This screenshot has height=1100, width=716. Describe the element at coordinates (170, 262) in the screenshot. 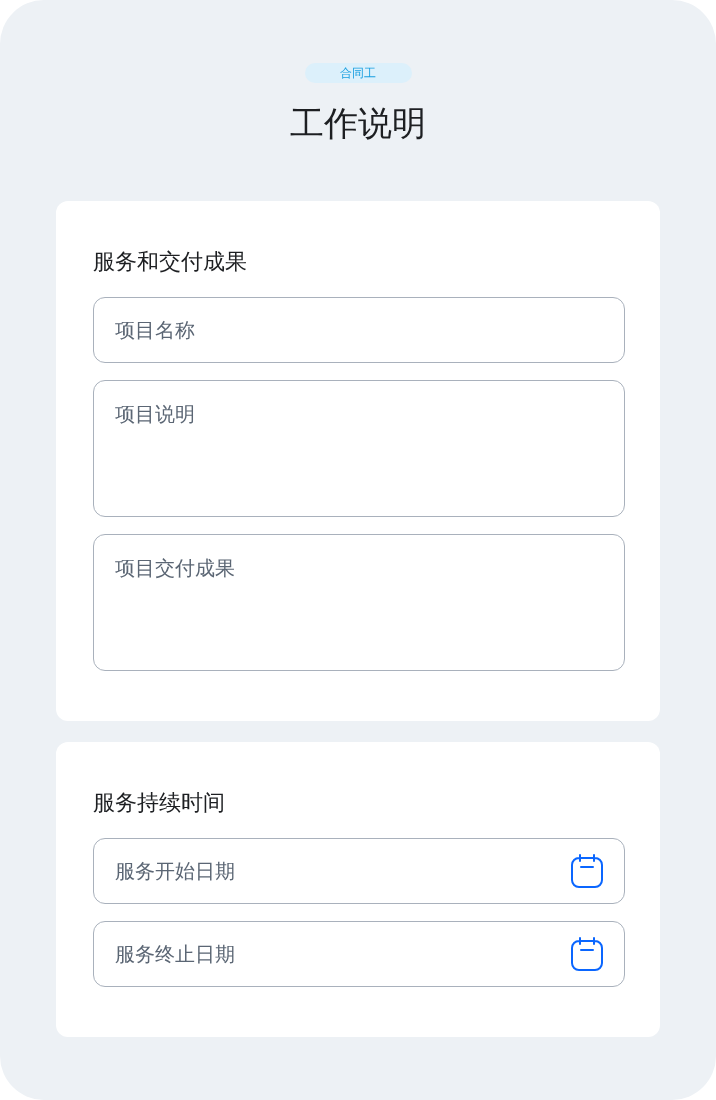

I see `section-heading: 服务和交付成果` at that location.